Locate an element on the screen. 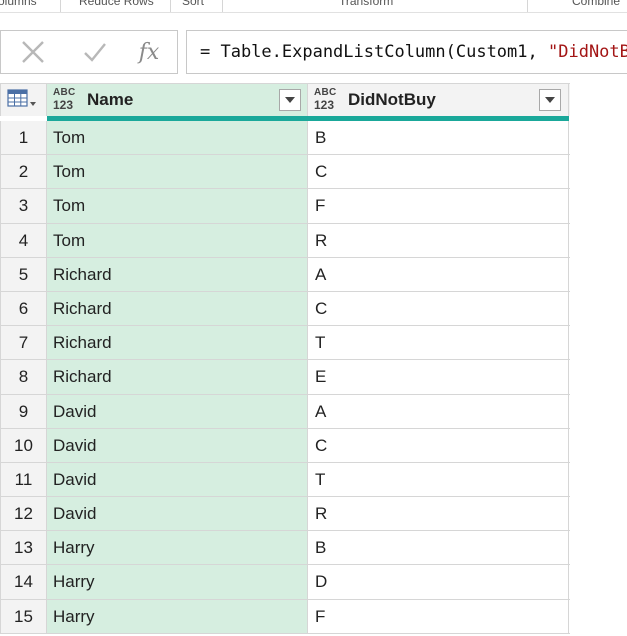 Image resolution: width=627 pixels, height=636 pixels. table-row: 8 Richard E is located at coordinates (285, 377).